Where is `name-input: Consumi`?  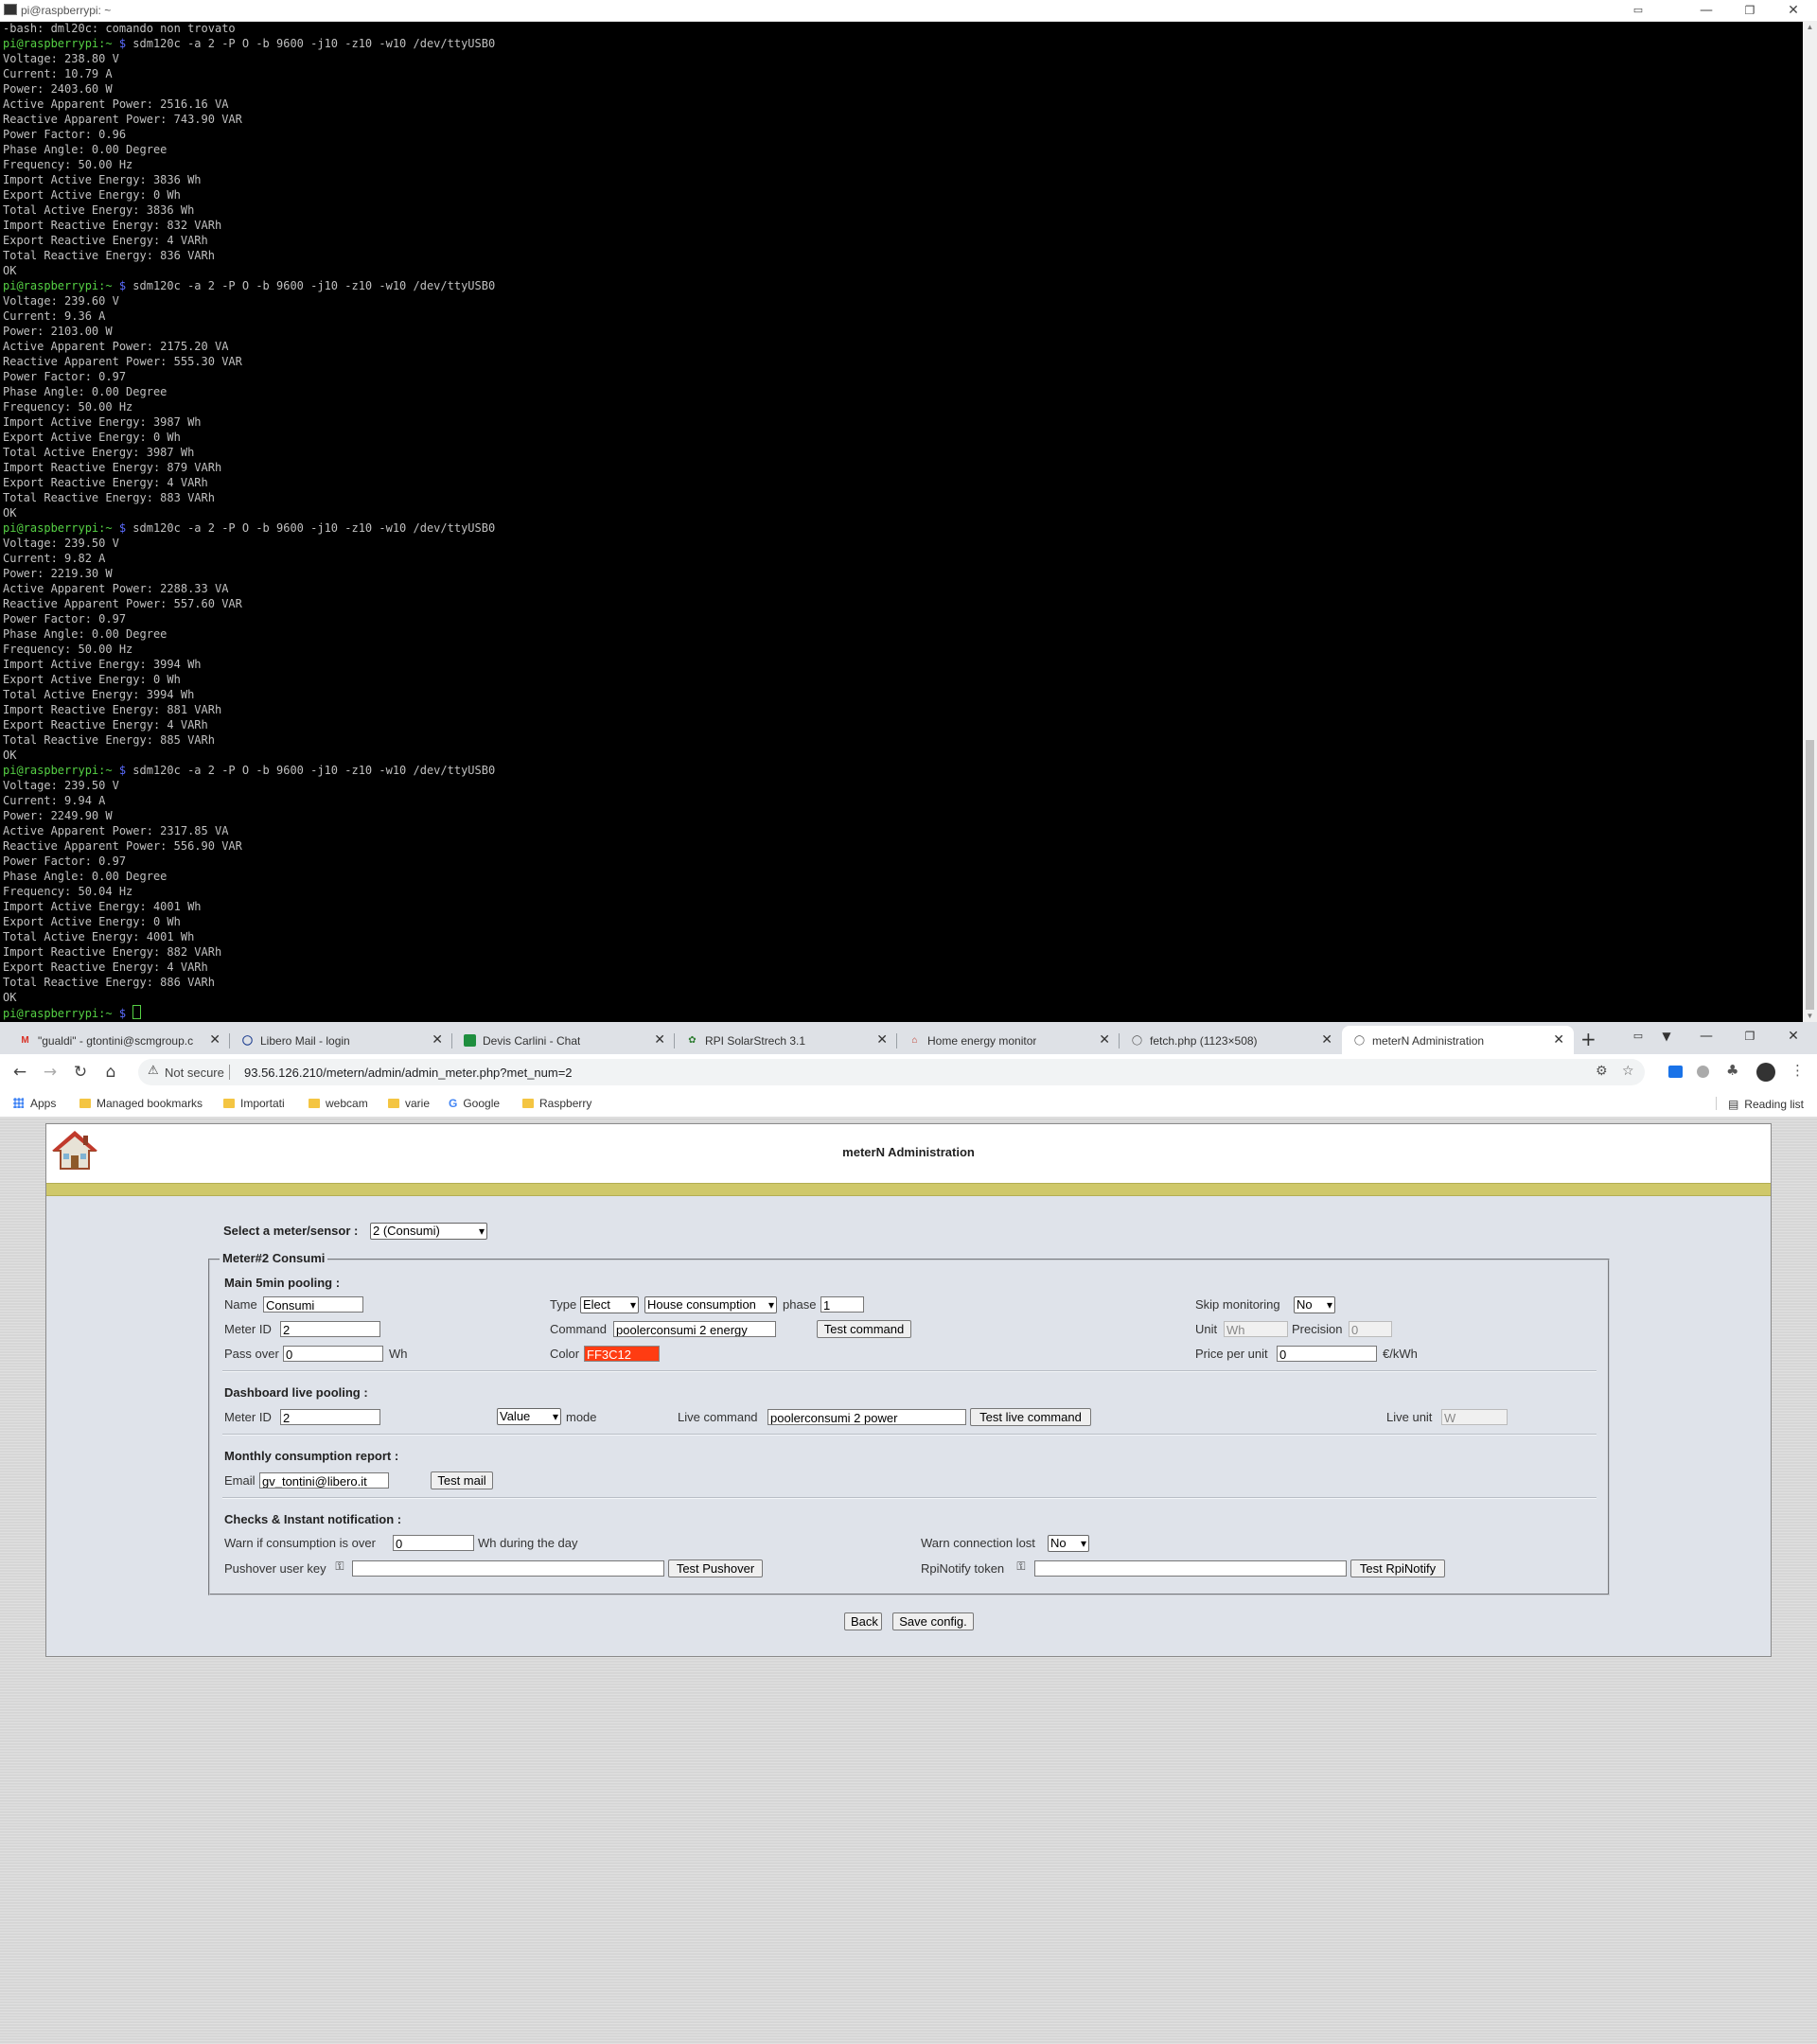
name-input: Consumi is located at coordinates (313, 1304).